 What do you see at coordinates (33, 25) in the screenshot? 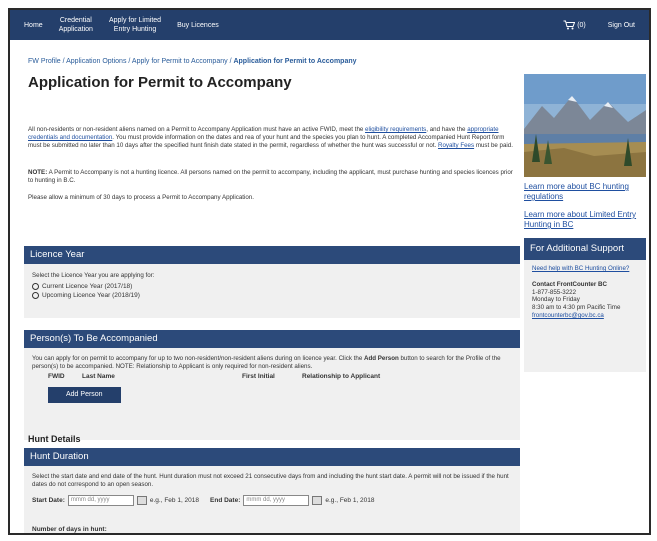
I see `nav-home: Home` at bounding box center [33, 25].